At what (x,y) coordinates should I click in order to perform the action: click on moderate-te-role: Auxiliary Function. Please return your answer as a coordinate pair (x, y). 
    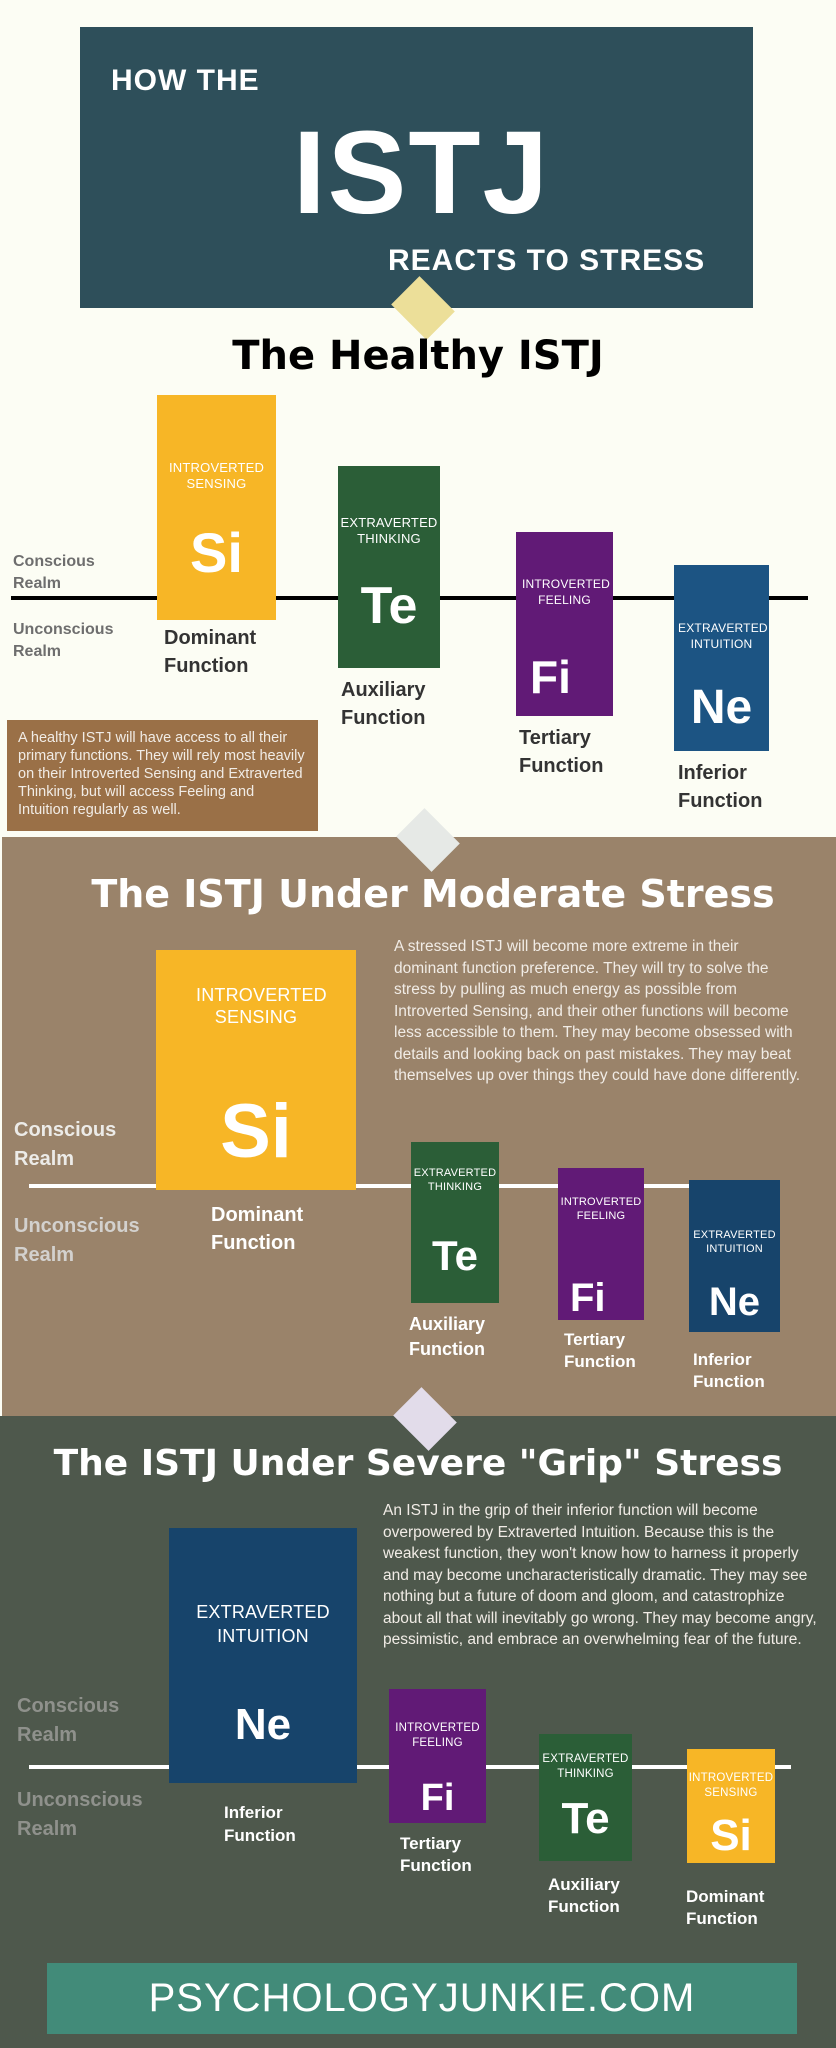
    Looking at the image, I should click on (447, 1336).